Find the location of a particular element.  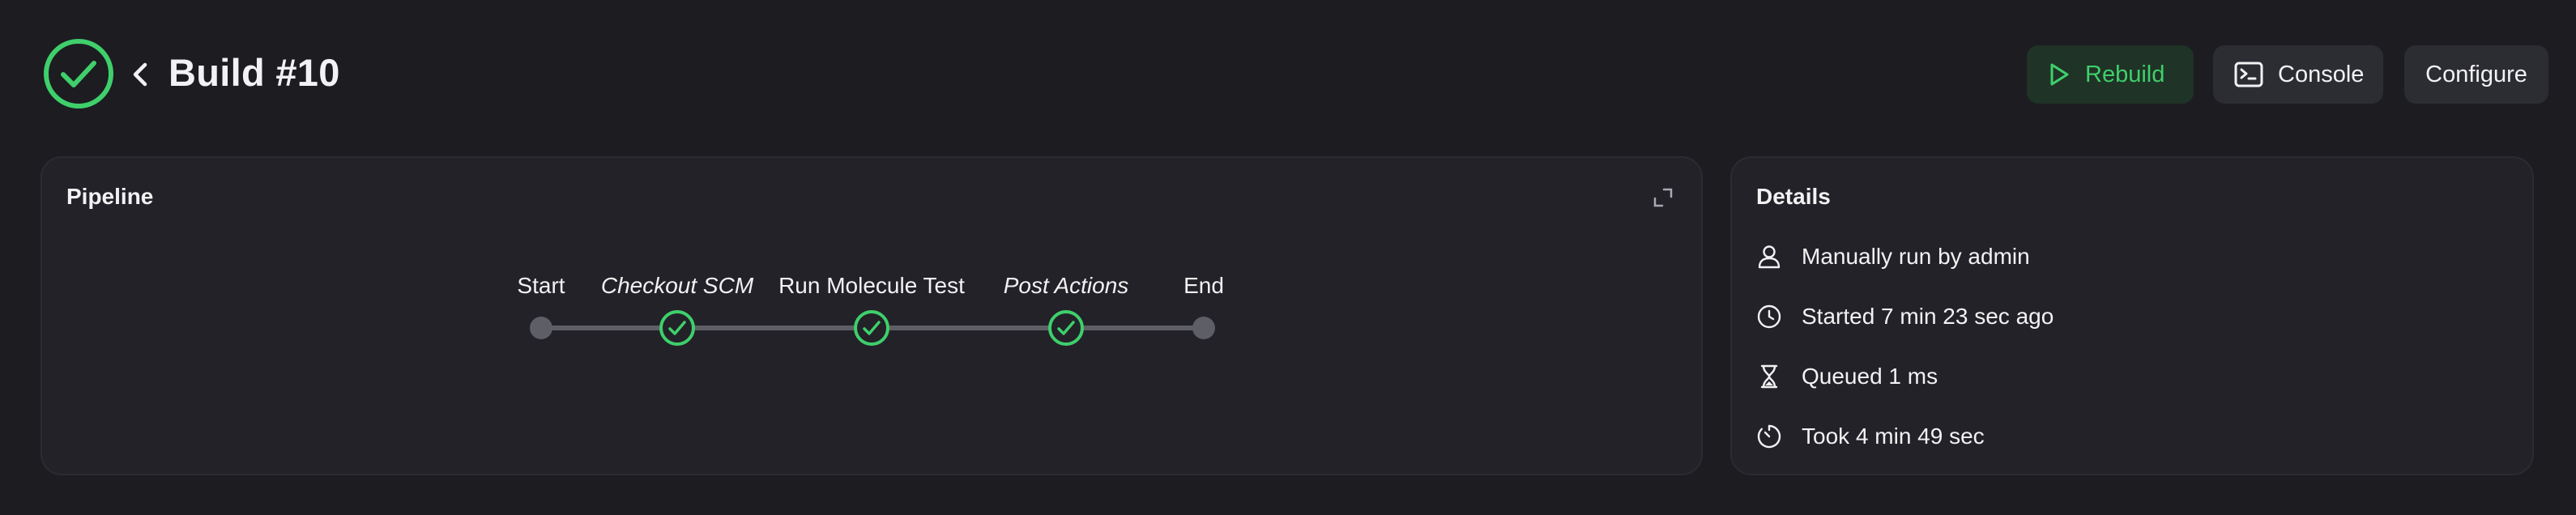

stage-label-start: Start is located at coordinates (541, 285).